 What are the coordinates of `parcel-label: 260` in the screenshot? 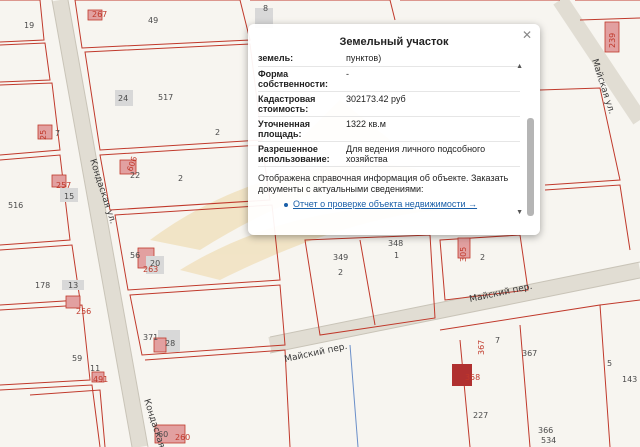 It's located at (182, 437).